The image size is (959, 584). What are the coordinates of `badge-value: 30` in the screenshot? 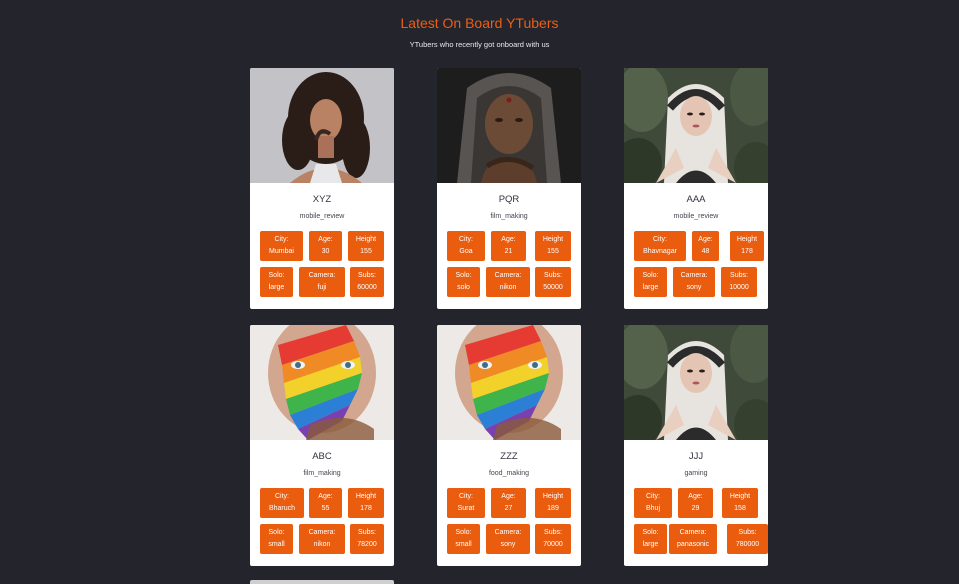 It's located at (325, 251).